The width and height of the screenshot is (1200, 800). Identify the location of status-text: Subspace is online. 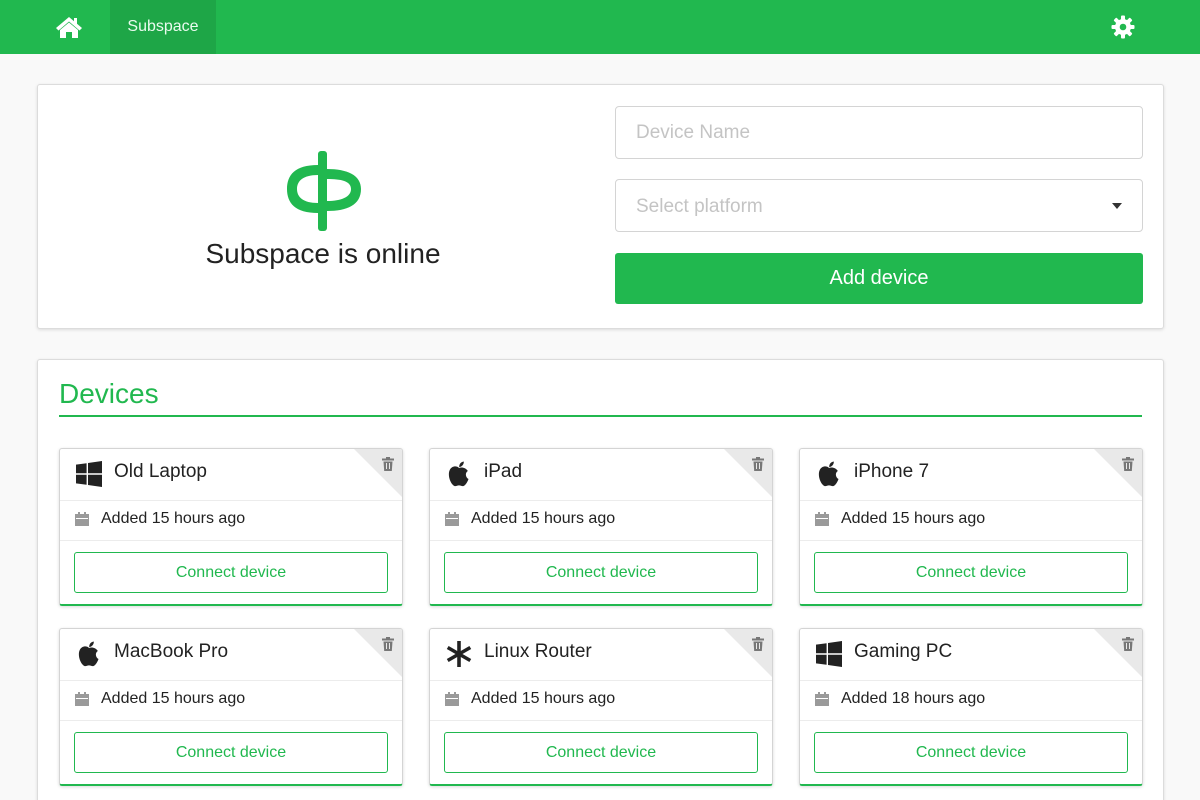
(323, 253).